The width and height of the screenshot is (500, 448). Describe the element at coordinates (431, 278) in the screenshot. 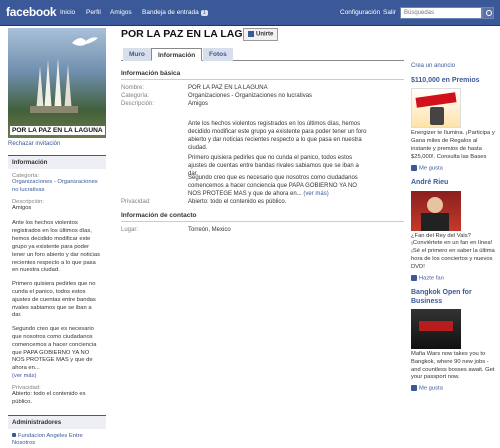

I see `ad-fan-link: Hazte fan` at that location.